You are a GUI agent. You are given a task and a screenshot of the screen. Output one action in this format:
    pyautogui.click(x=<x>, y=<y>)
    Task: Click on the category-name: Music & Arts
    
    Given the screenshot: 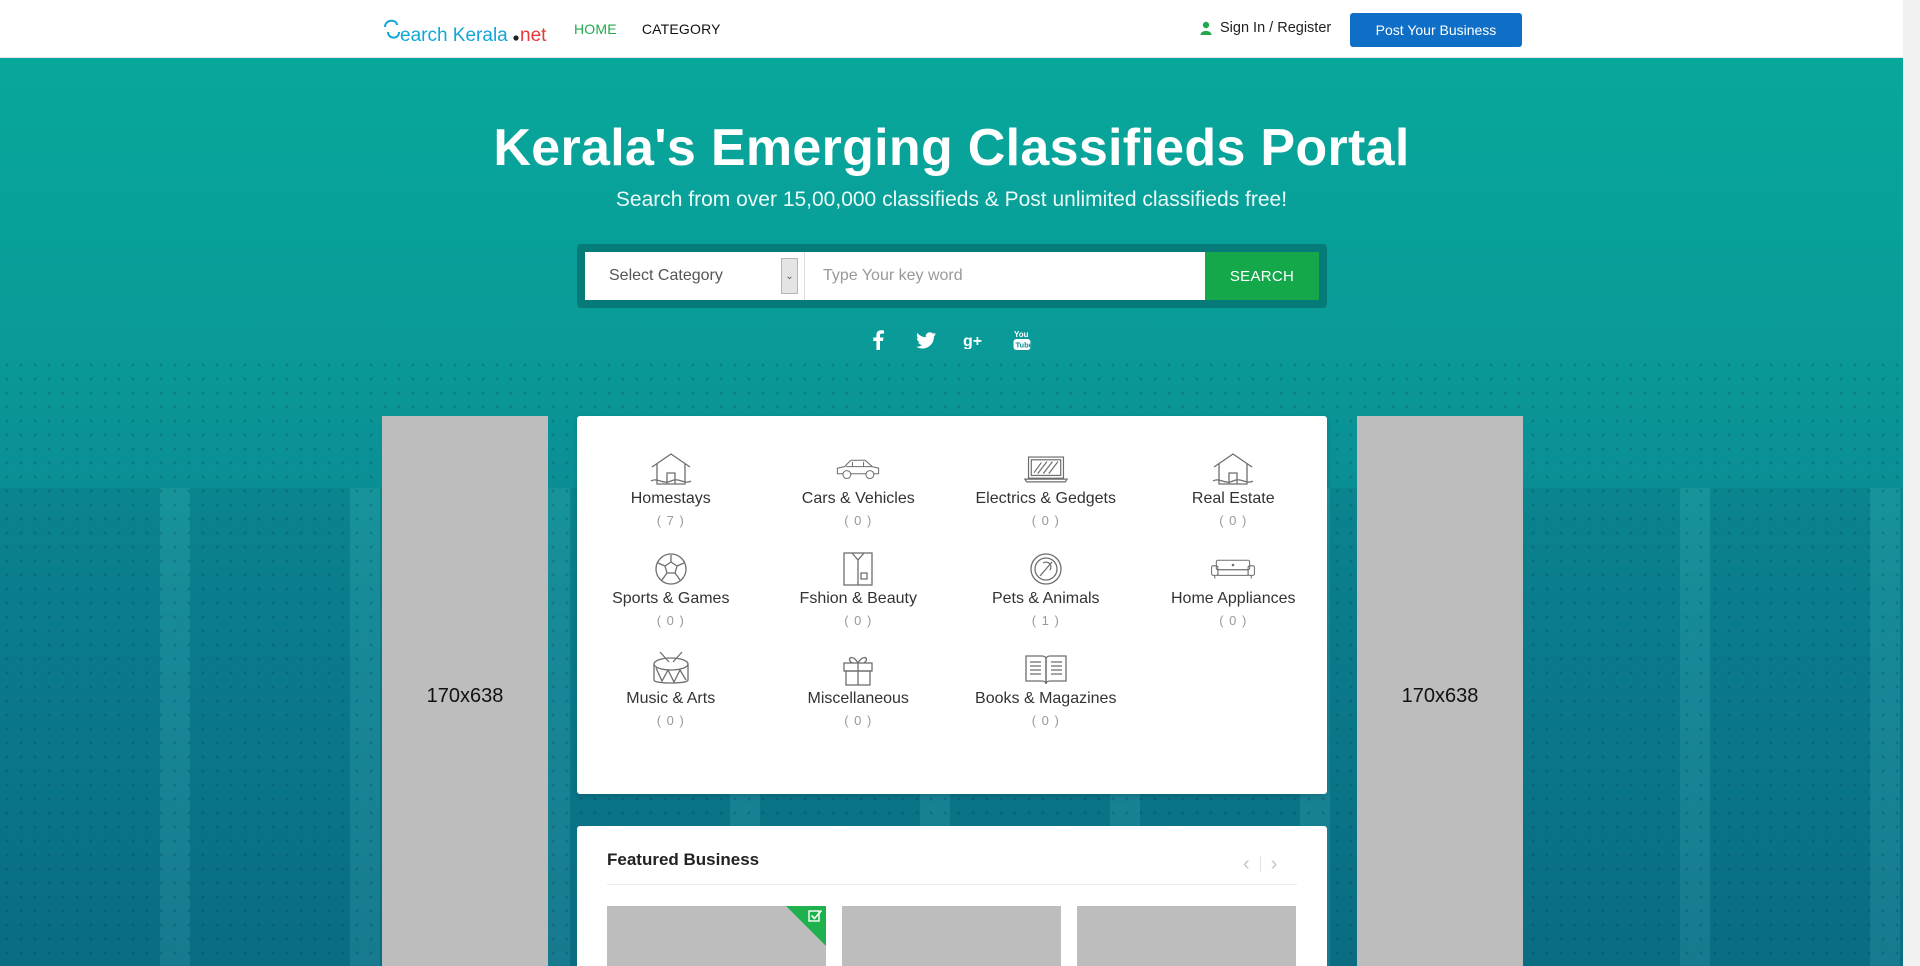 What is the action you would take?
    pyautogui.click(x=671, y=698)
    